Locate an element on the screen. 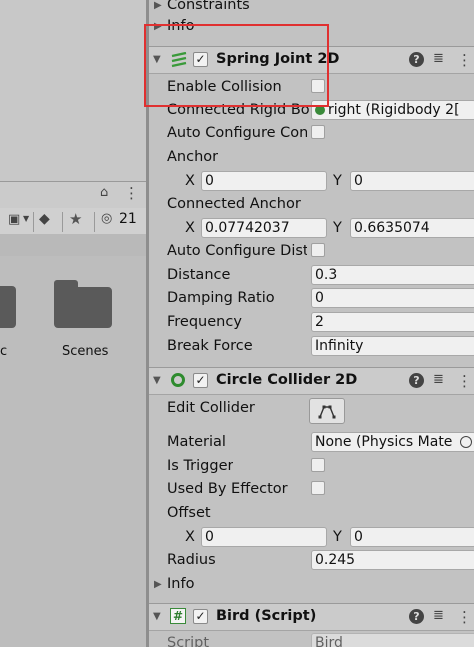  constraints-label: Constraints is located at coordinates (208, 6).